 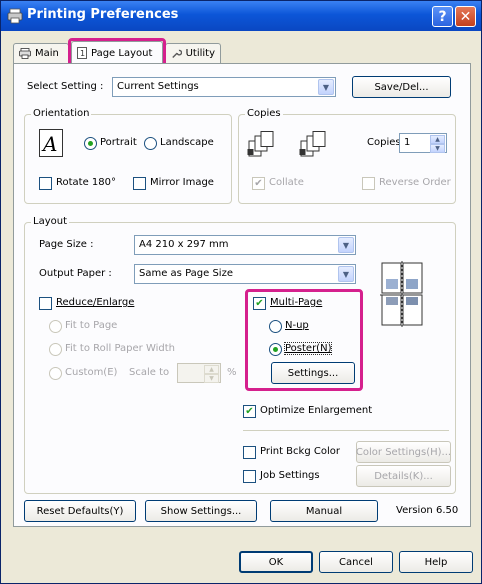 What do you see at coordinates (249, 476) in the screenshot?
I see `job-settings-checkbox` at bounding box center [249, 476].